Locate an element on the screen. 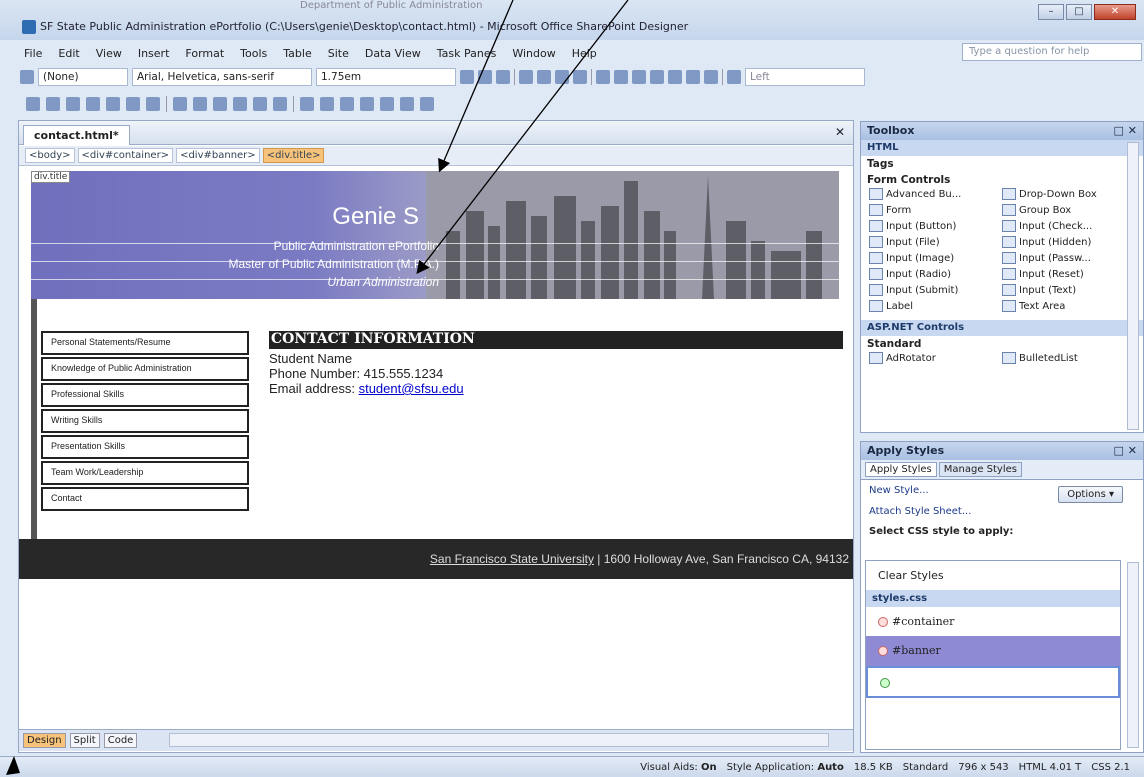  tool-drop-down-box: Drop-Down Box is located at coordinates (1068, 194).